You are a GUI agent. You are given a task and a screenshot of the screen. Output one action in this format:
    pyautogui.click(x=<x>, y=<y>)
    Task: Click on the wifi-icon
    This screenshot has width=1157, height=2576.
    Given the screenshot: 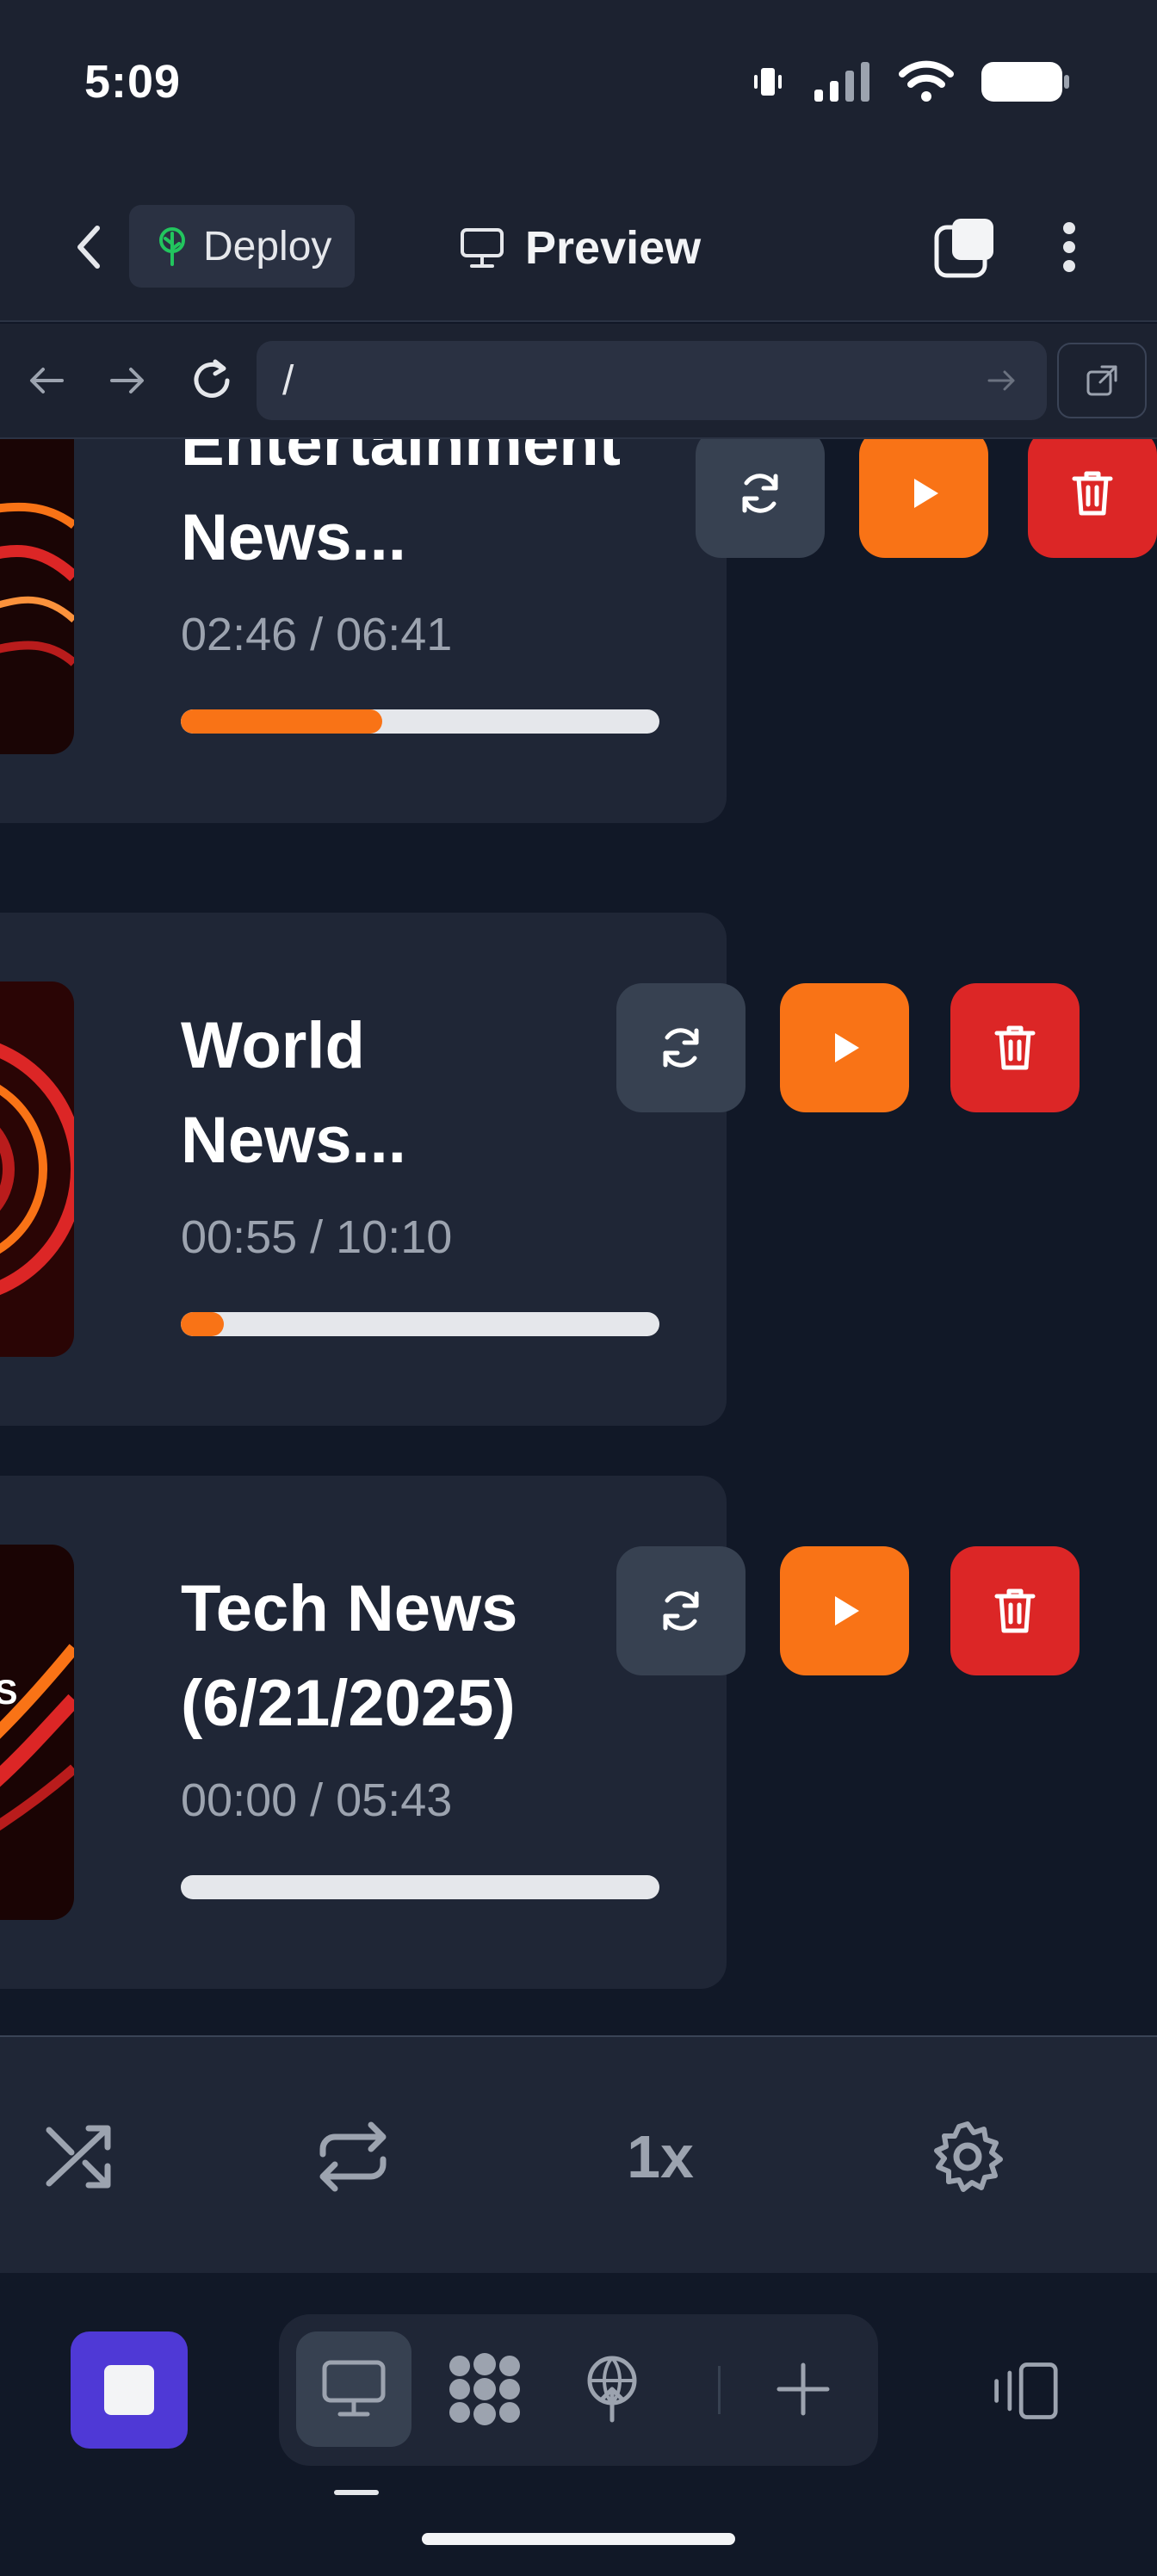 What is the action you would take?
    pyautogui.click(x=927, y=81)
    